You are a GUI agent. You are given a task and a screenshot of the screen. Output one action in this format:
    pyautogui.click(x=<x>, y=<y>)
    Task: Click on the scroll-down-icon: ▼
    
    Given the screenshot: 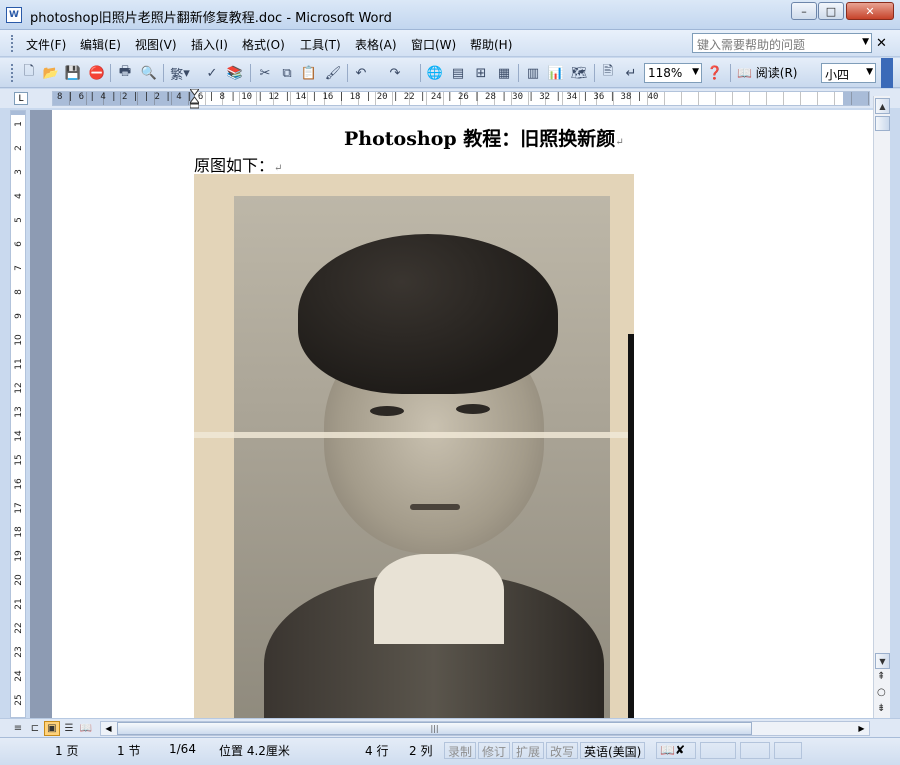 What is the action you would take?
    pyautogui.click(x=882, y=661)
    